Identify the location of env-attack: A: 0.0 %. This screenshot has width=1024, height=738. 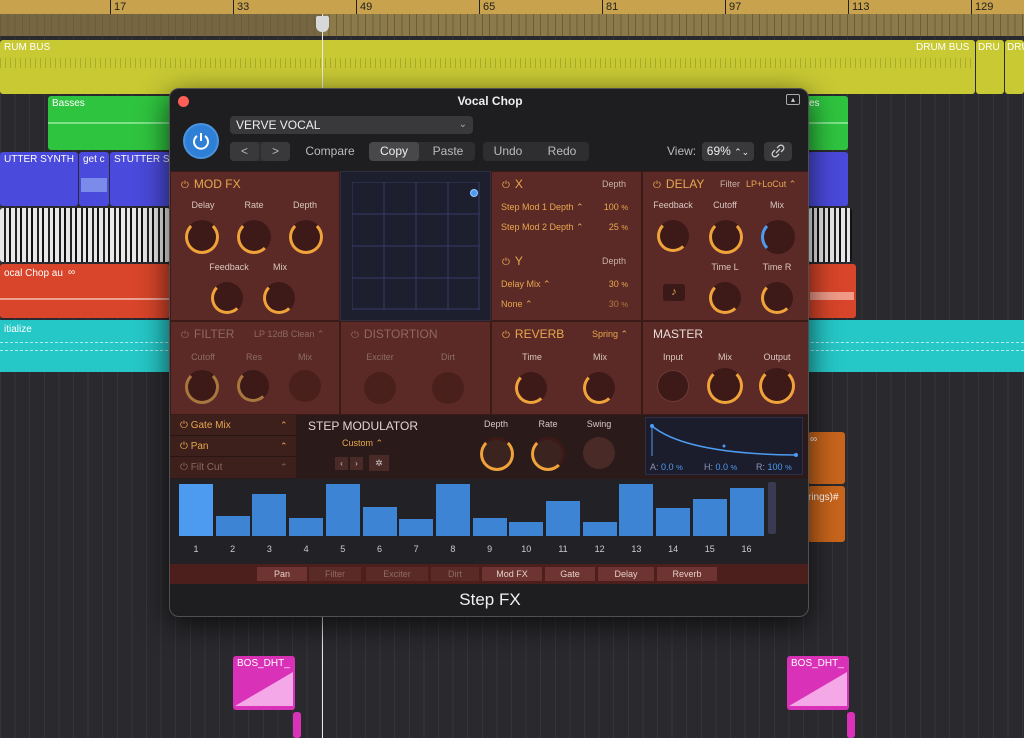
(666, 467).